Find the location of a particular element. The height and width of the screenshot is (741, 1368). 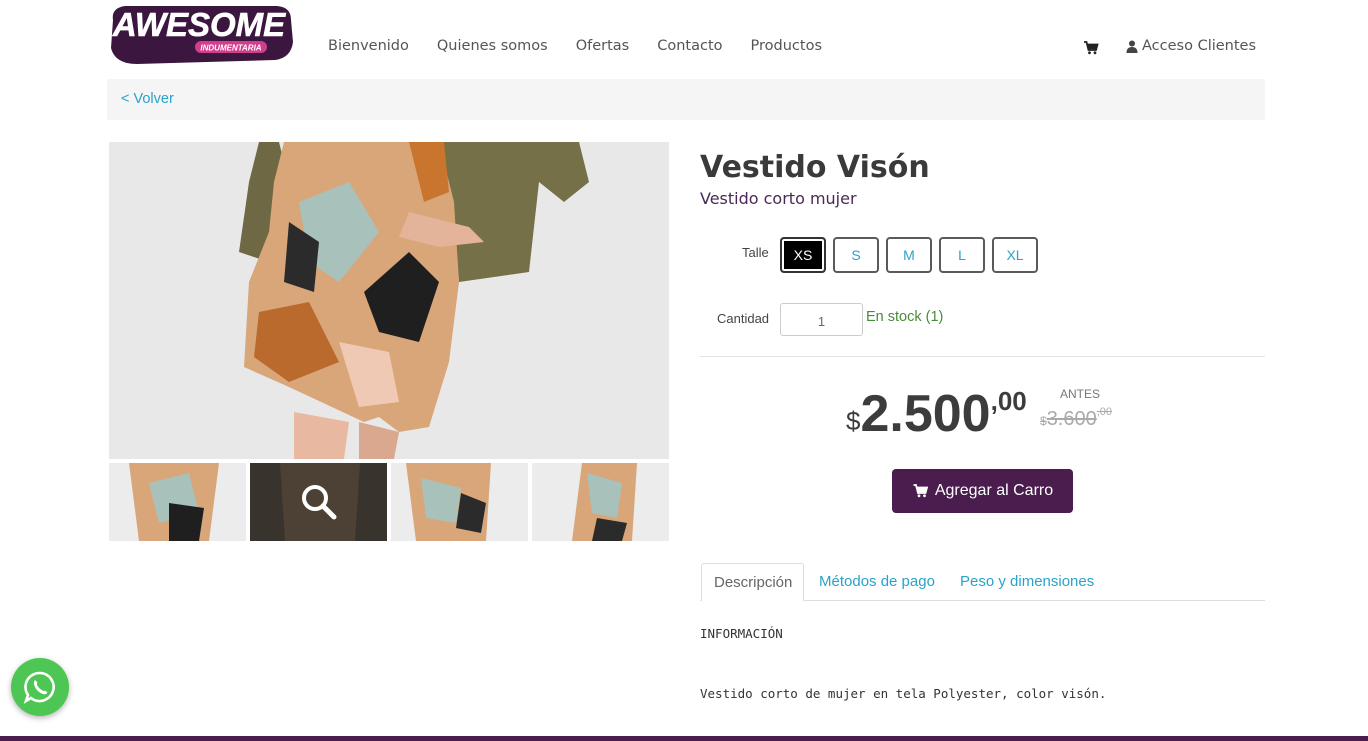

stock-status: En stock (1) is located at coordinates (905, 317).